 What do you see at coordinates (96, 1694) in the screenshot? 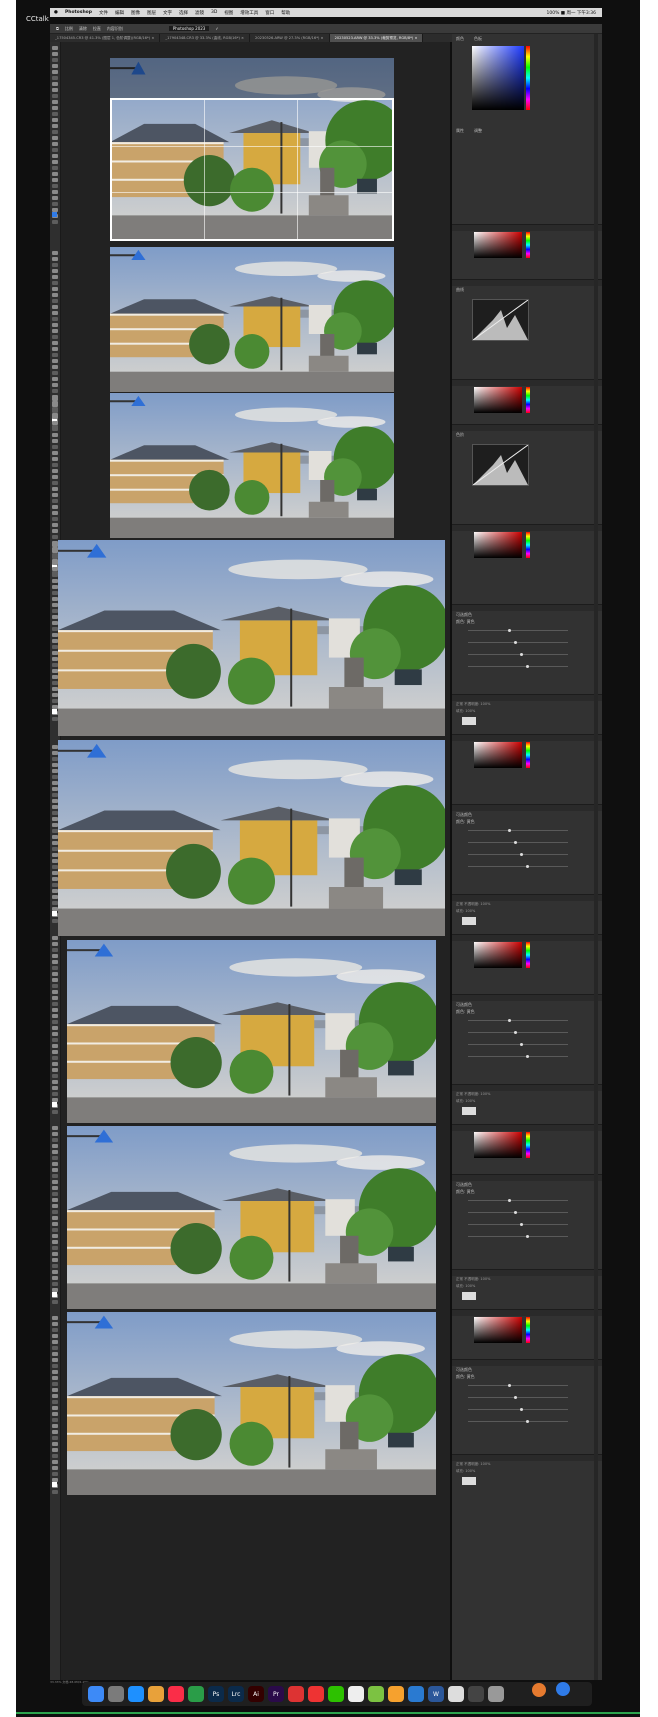
I see `finder-icon` at bounding box center [96, 1694].